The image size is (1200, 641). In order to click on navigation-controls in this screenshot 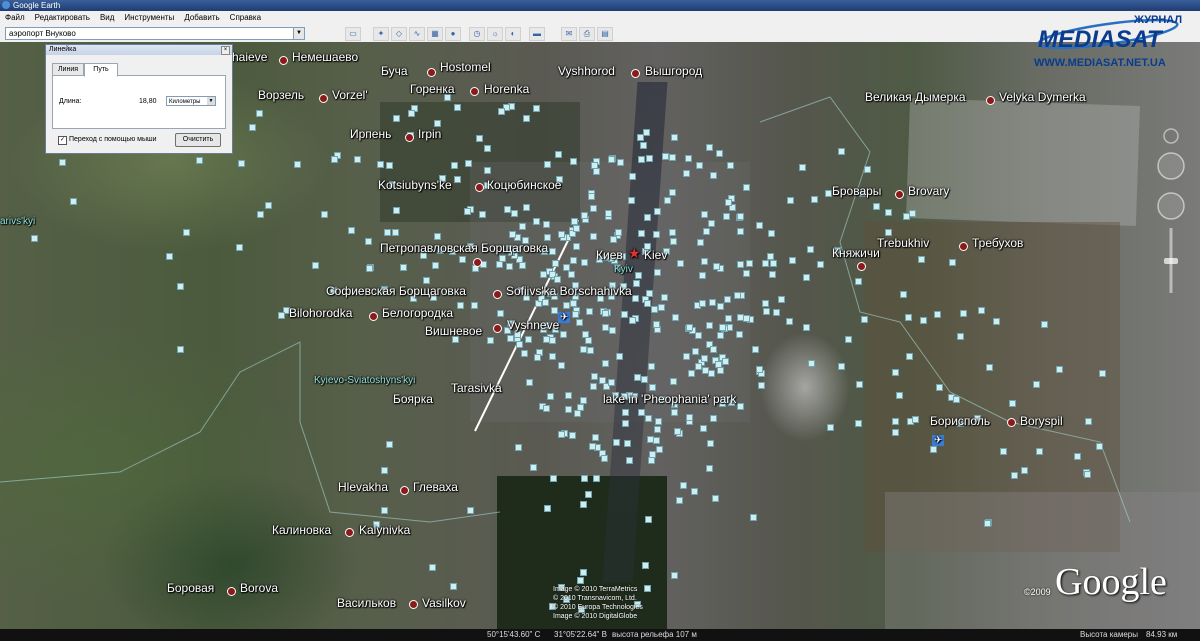, I will do `click(1171, 213)`.